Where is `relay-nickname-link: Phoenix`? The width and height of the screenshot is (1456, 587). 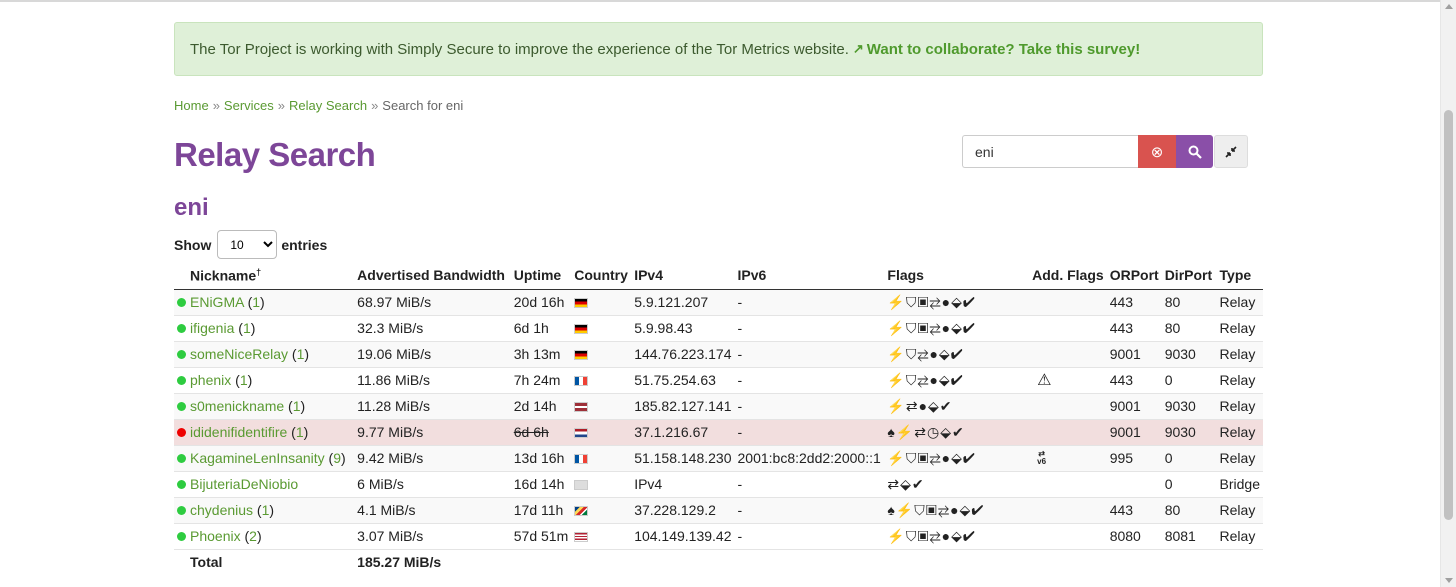
relay-nickname-link: Phoenix is located at coordinates (215, 536).